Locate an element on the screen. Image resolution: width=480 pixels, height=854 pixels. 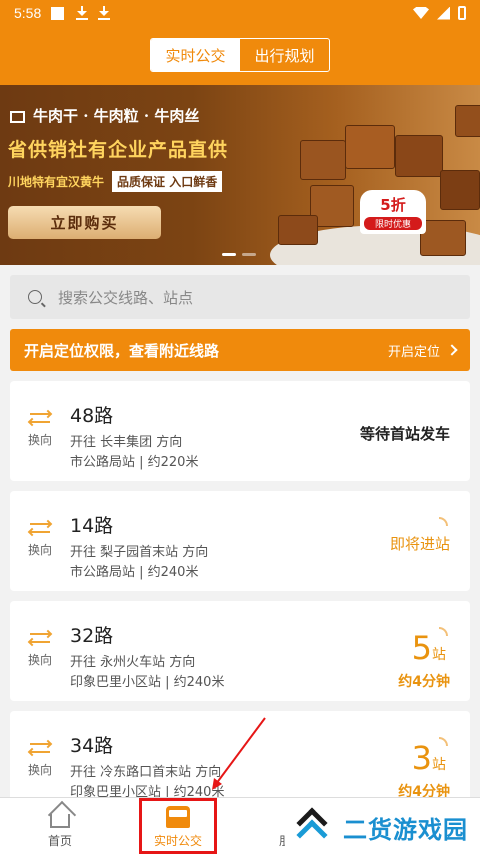
route-direction: 开往 长丰集团 方向 is located at coordinates (126, 442).